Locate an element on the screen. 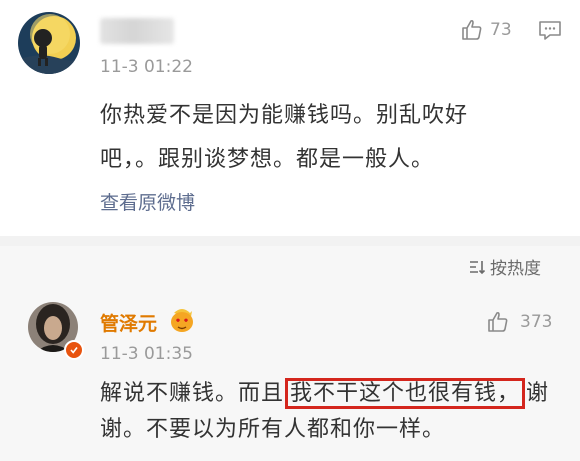  reply-like-button: 373 is located at coordinates (519, 322).